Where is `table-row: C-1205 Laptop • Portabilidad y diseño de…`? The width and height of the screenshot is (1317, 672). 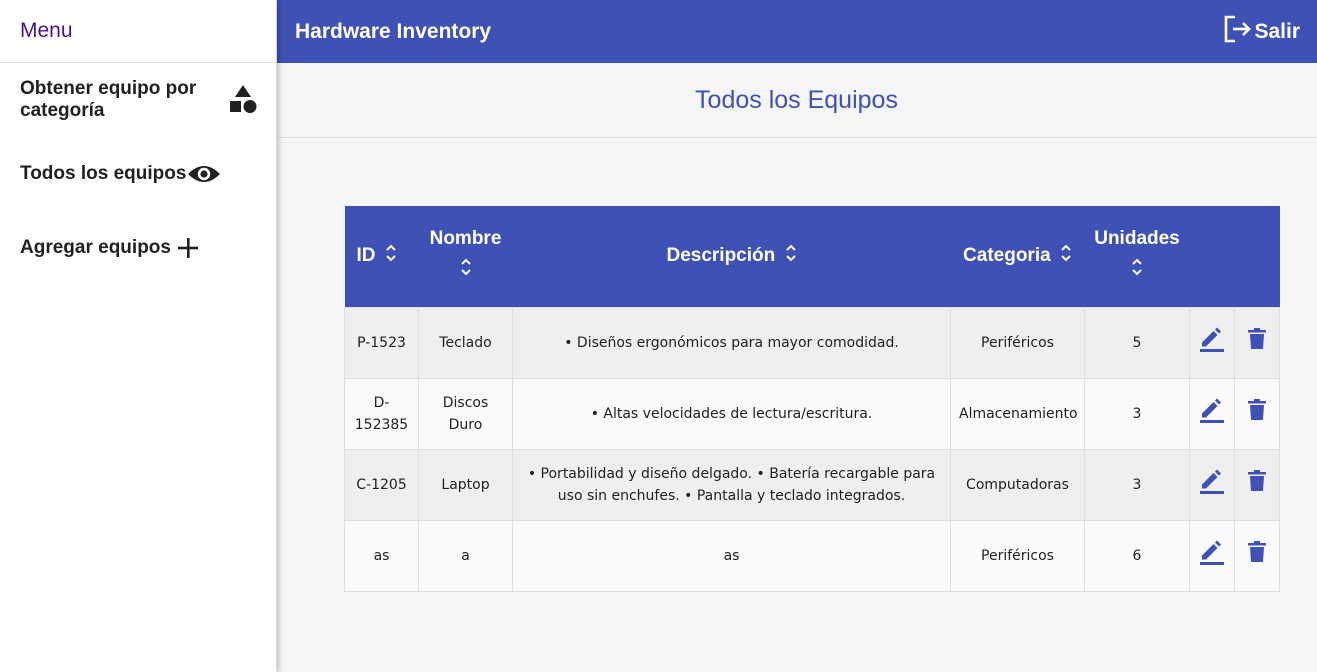 table-row: C-1205 Laptop • Portabilidad y diseño de… is located at coordinates (812, 484).